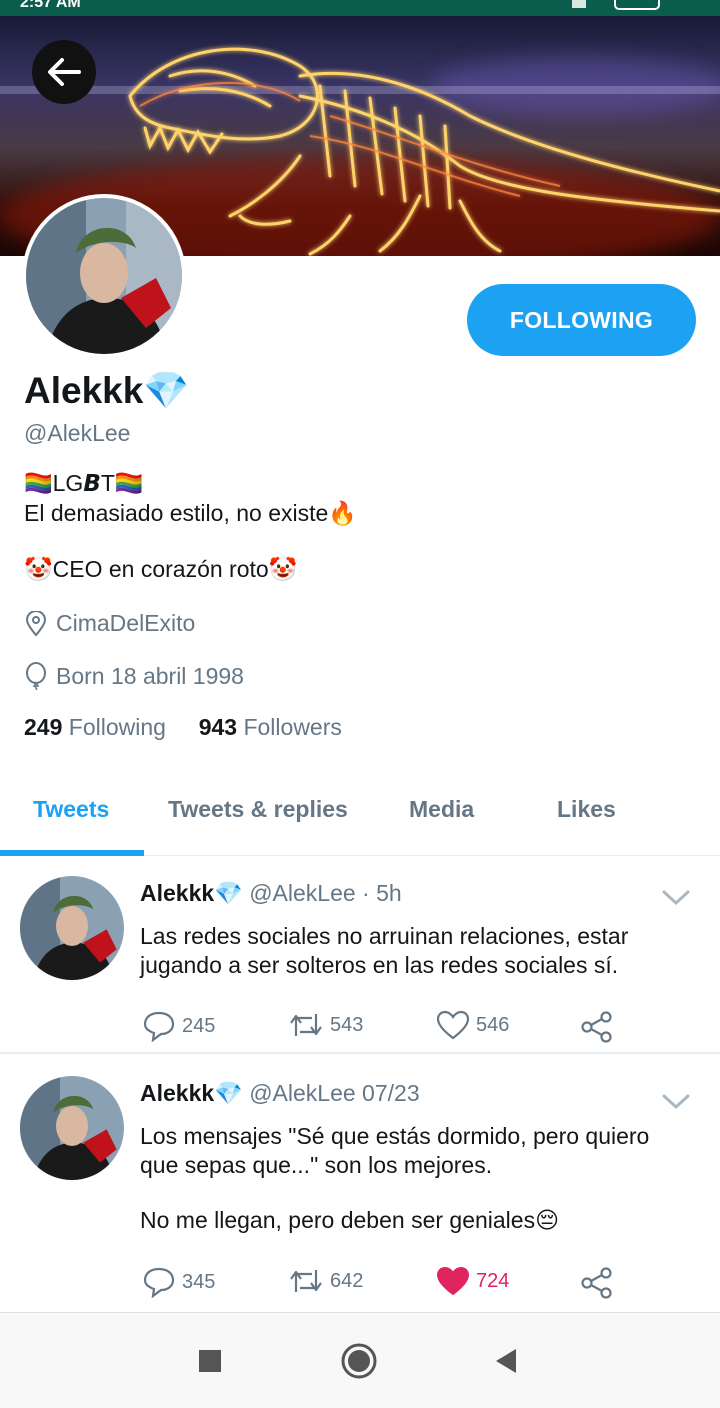 The image size is (720, 1408). Describe the element at coordinates (506, 1361) in the screenshot. I see `triangle-back-icon` at that location.